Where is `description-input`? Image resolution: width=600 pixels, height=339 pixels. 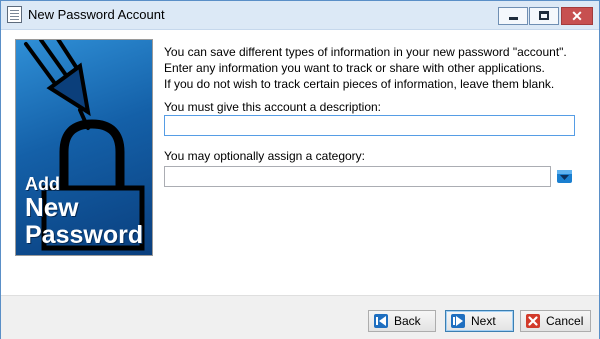
description-input is located at coordinates (369, 125).